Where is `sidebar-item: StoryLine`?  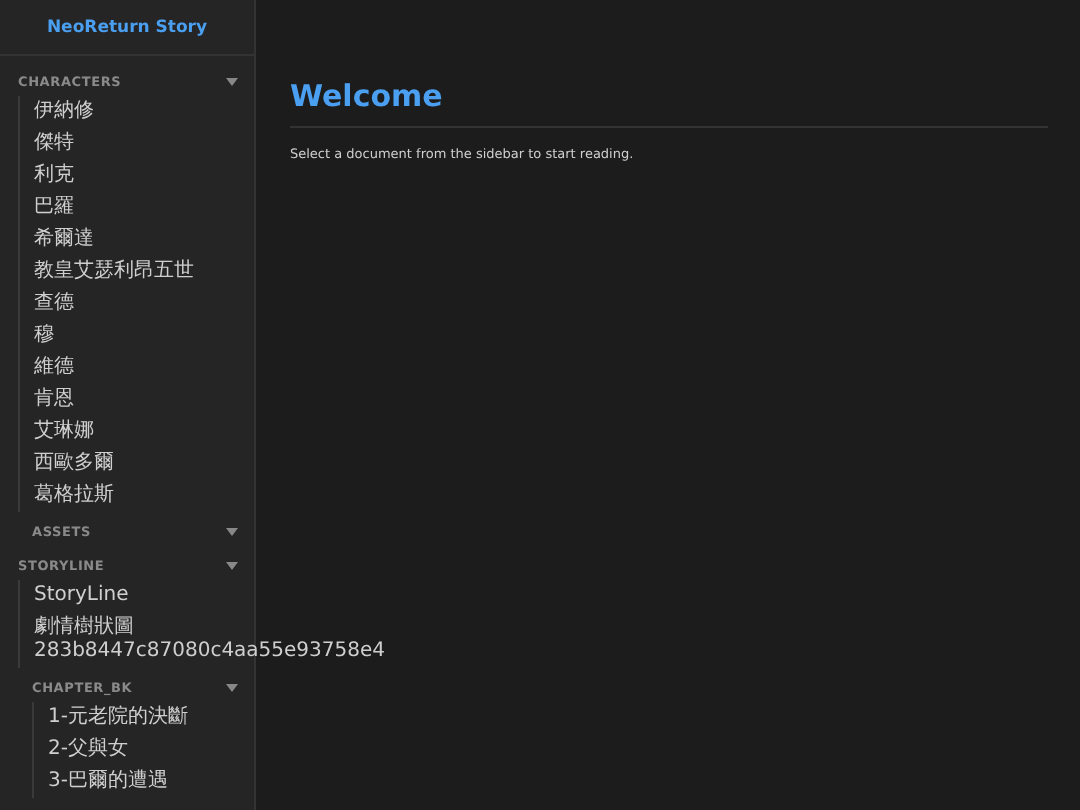 sidebar-item: StoryLine is located at coordinates (81, 596).